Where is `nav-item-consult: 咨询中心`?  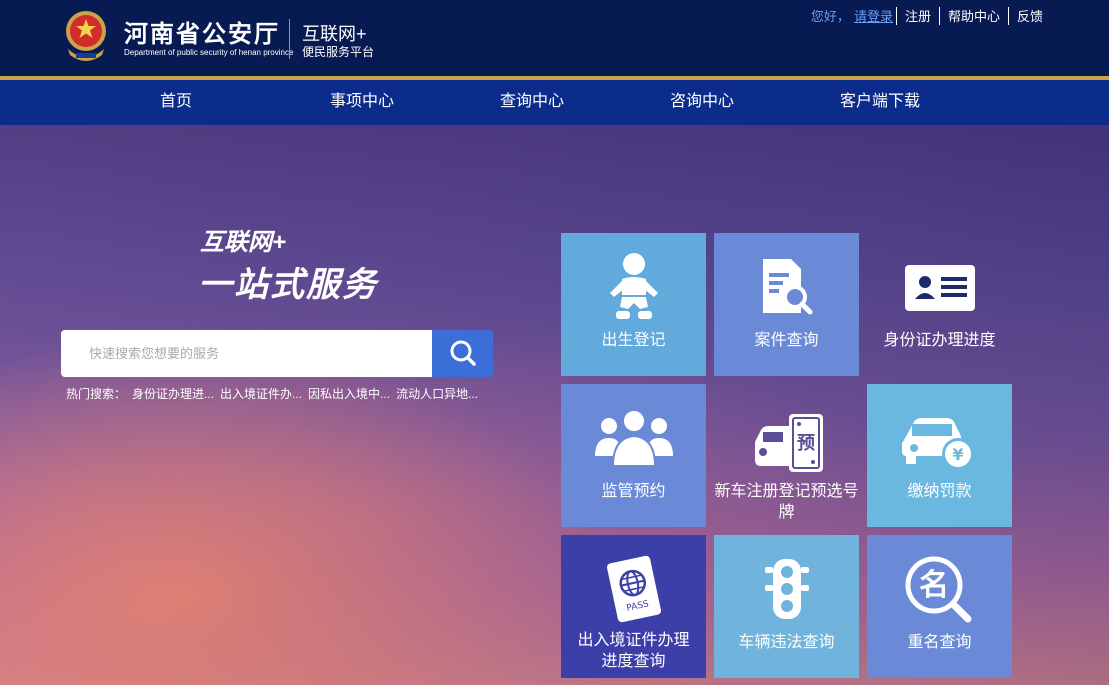 nav-item-consult: 咨询中心 is located at coordinates (702, 102).